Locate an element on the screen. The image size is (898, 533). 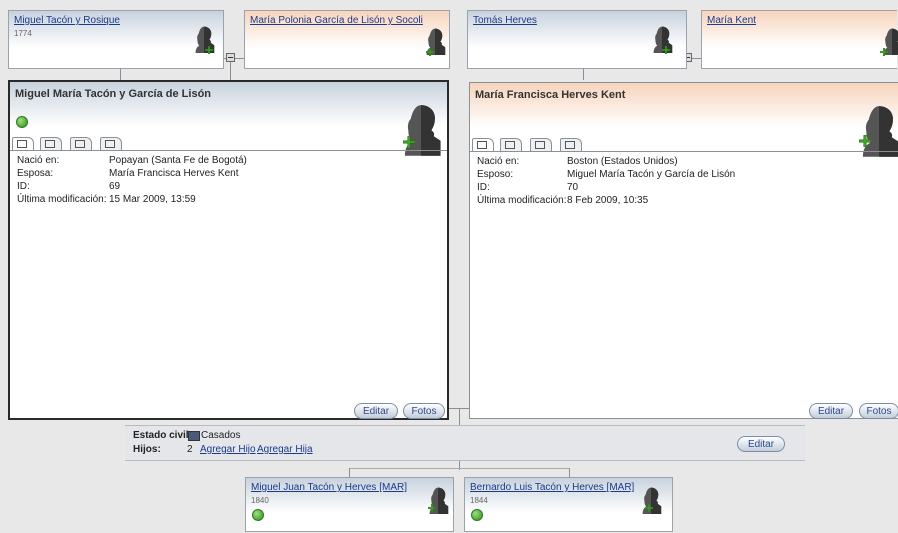
husband-photos-button: Fotos is located at coordinates (424, 411).